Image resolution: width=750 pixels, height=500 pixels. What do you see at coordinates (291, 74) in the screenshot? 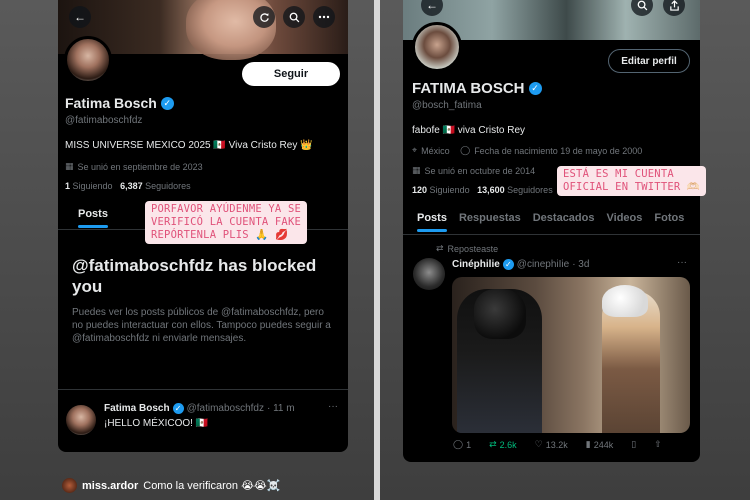
I see `follow-button: Seguir` at bounding box center [291, 74].